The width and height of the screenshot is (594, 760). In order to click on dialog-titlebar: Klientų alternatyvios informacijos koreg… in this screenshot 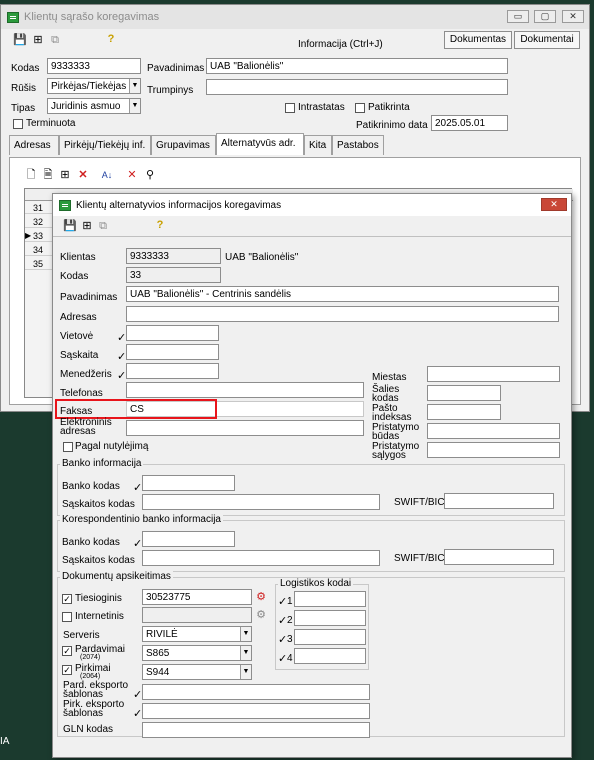, I will do `click(312, 205)`.